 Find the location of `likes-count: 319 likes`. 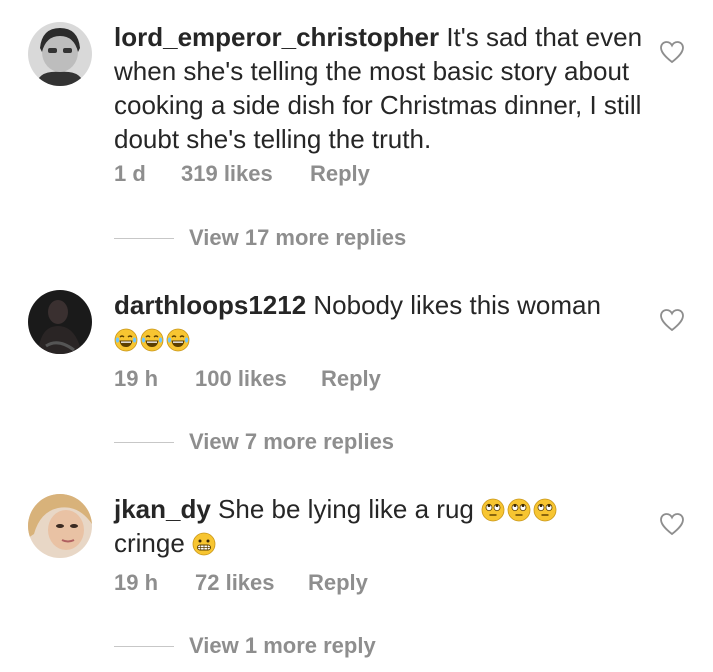

likes-count: 319 likes is located at coordinates (227, 174).